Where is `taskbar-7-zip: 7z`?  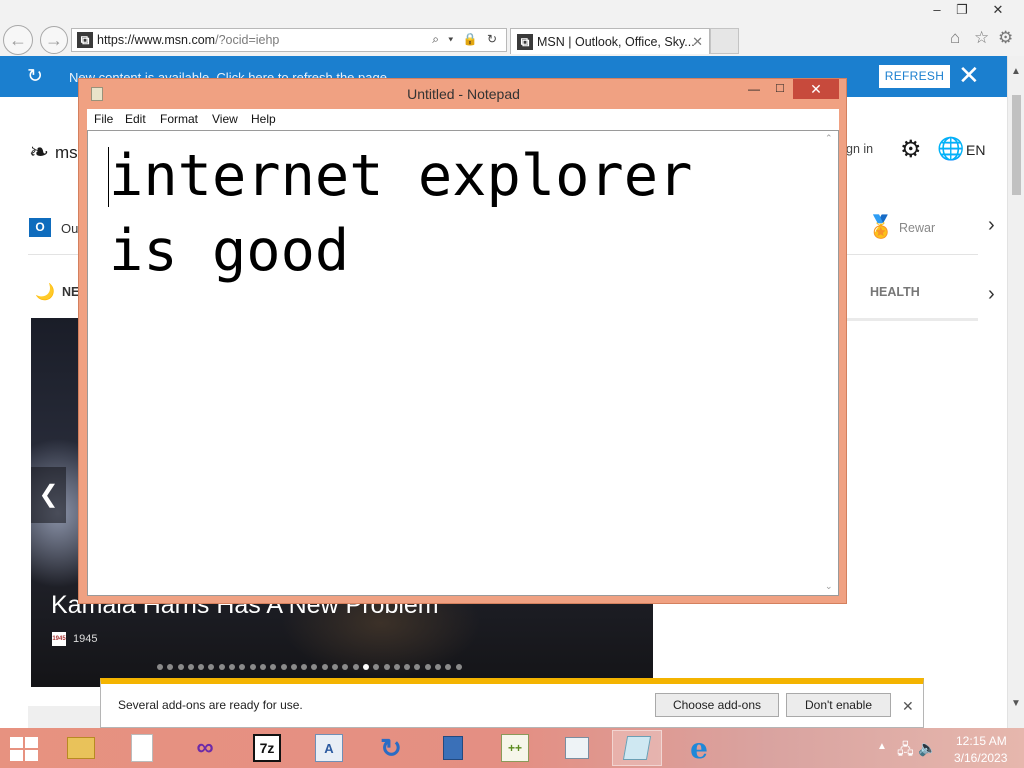
taskbar-7-zip: 7z is located at coordinates (267, 748).